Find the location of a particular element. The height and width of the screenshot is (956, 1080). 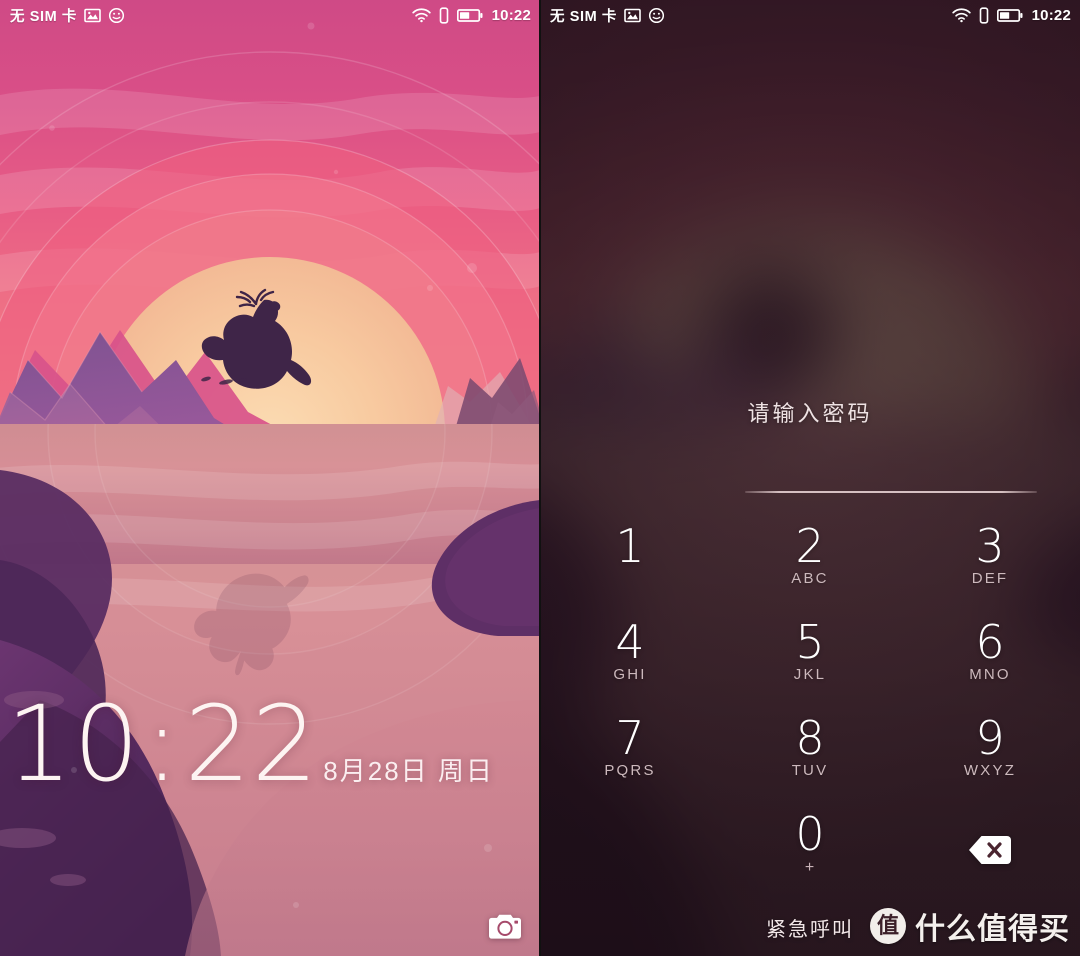

key-5: 5 JKL is located at coordinates (810, 664).